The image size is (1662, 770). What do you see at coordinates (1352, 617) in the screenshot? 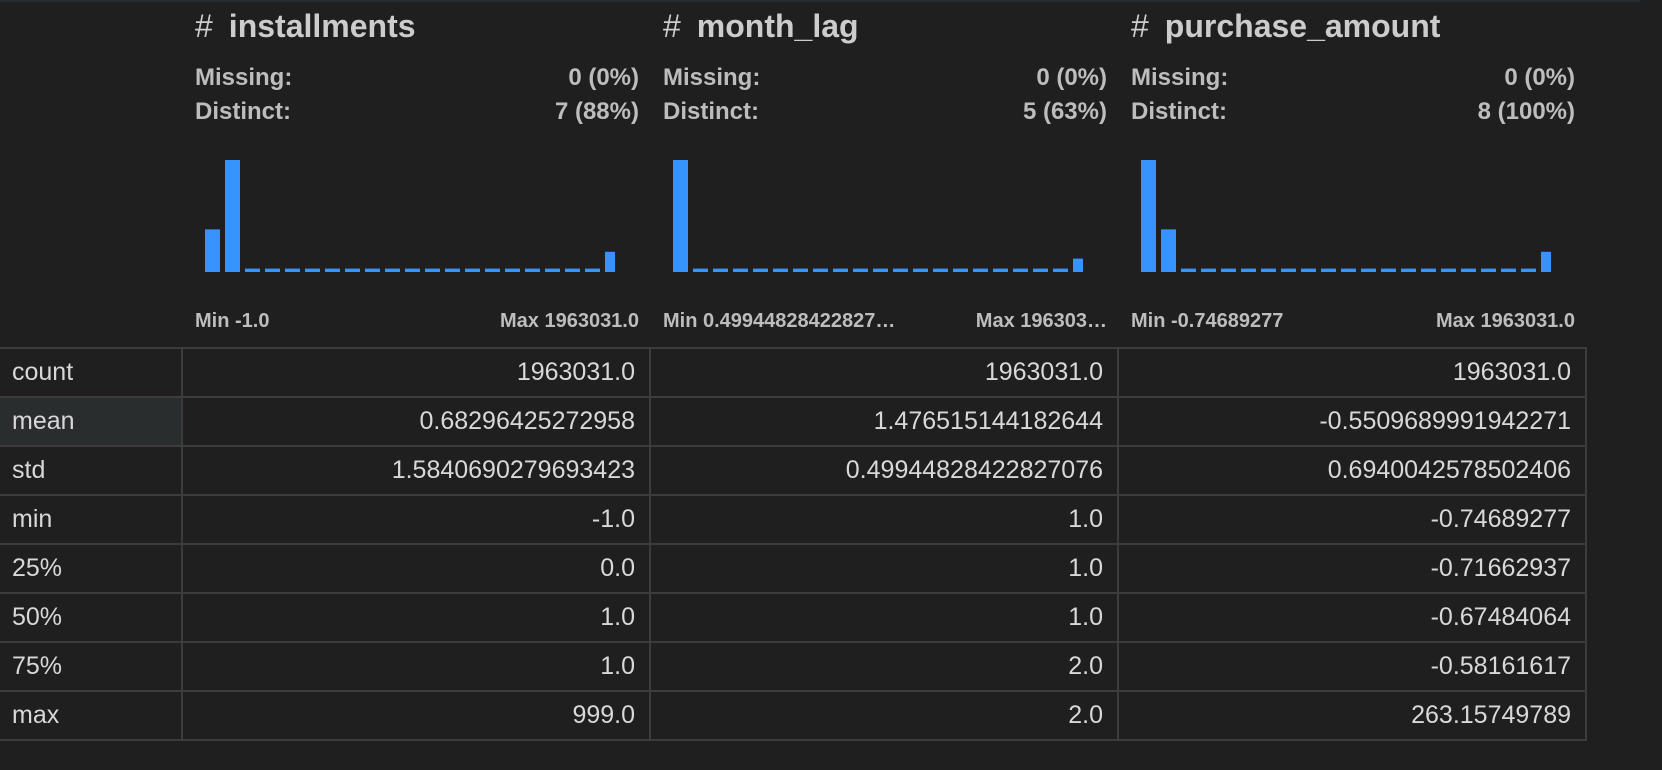
I see `table-cell: -0.67484064` at bounding box center [1352, 617].